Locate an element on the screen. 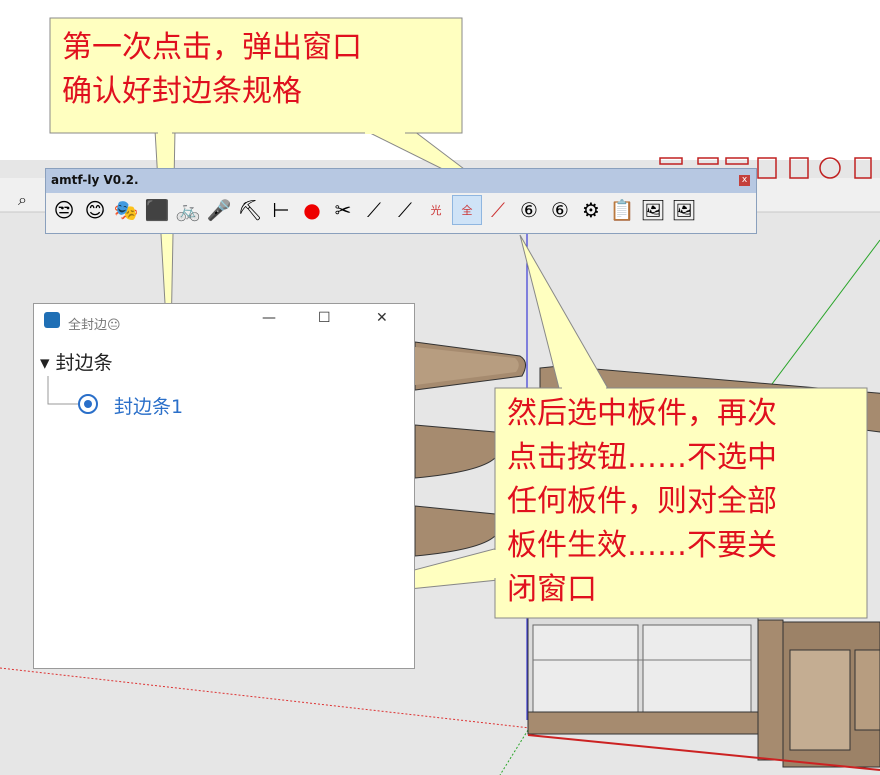 The width and height of the screenshot is (880, 775). toolbar-close-button: x is located at coordinates (744, 180).